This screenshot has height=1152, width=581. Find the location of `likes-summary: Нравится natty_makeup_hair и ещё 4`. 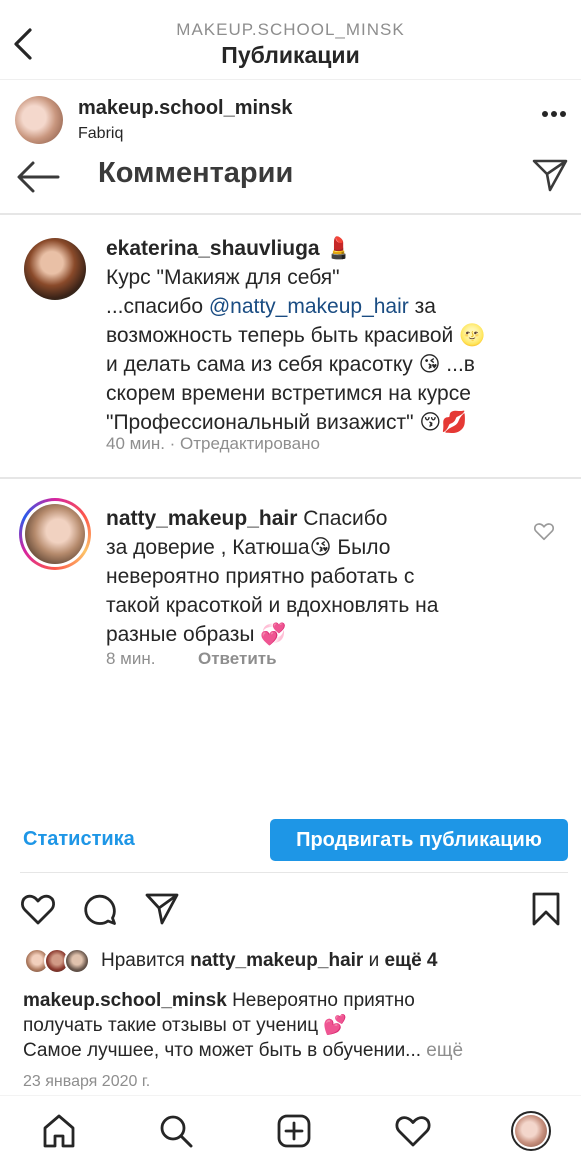

likes-summary: Нравится natty_makeup_hair и ещё 4 is located at coordinates (269, 961).